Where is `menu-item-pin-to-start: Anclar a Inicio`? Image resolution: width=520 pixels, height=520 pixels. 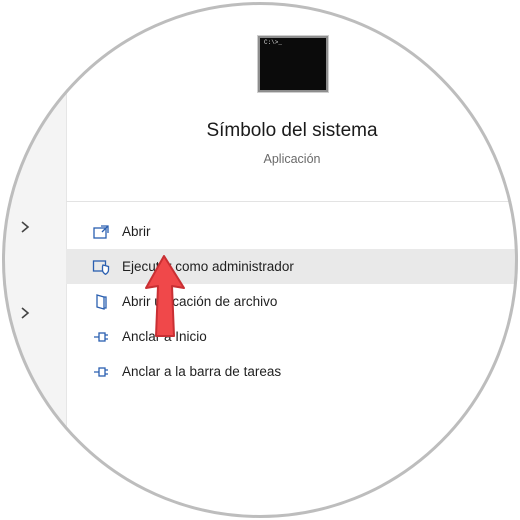 menu-item-pin-to-start: Anclar a Inicio is located at coordinates (292, 336).